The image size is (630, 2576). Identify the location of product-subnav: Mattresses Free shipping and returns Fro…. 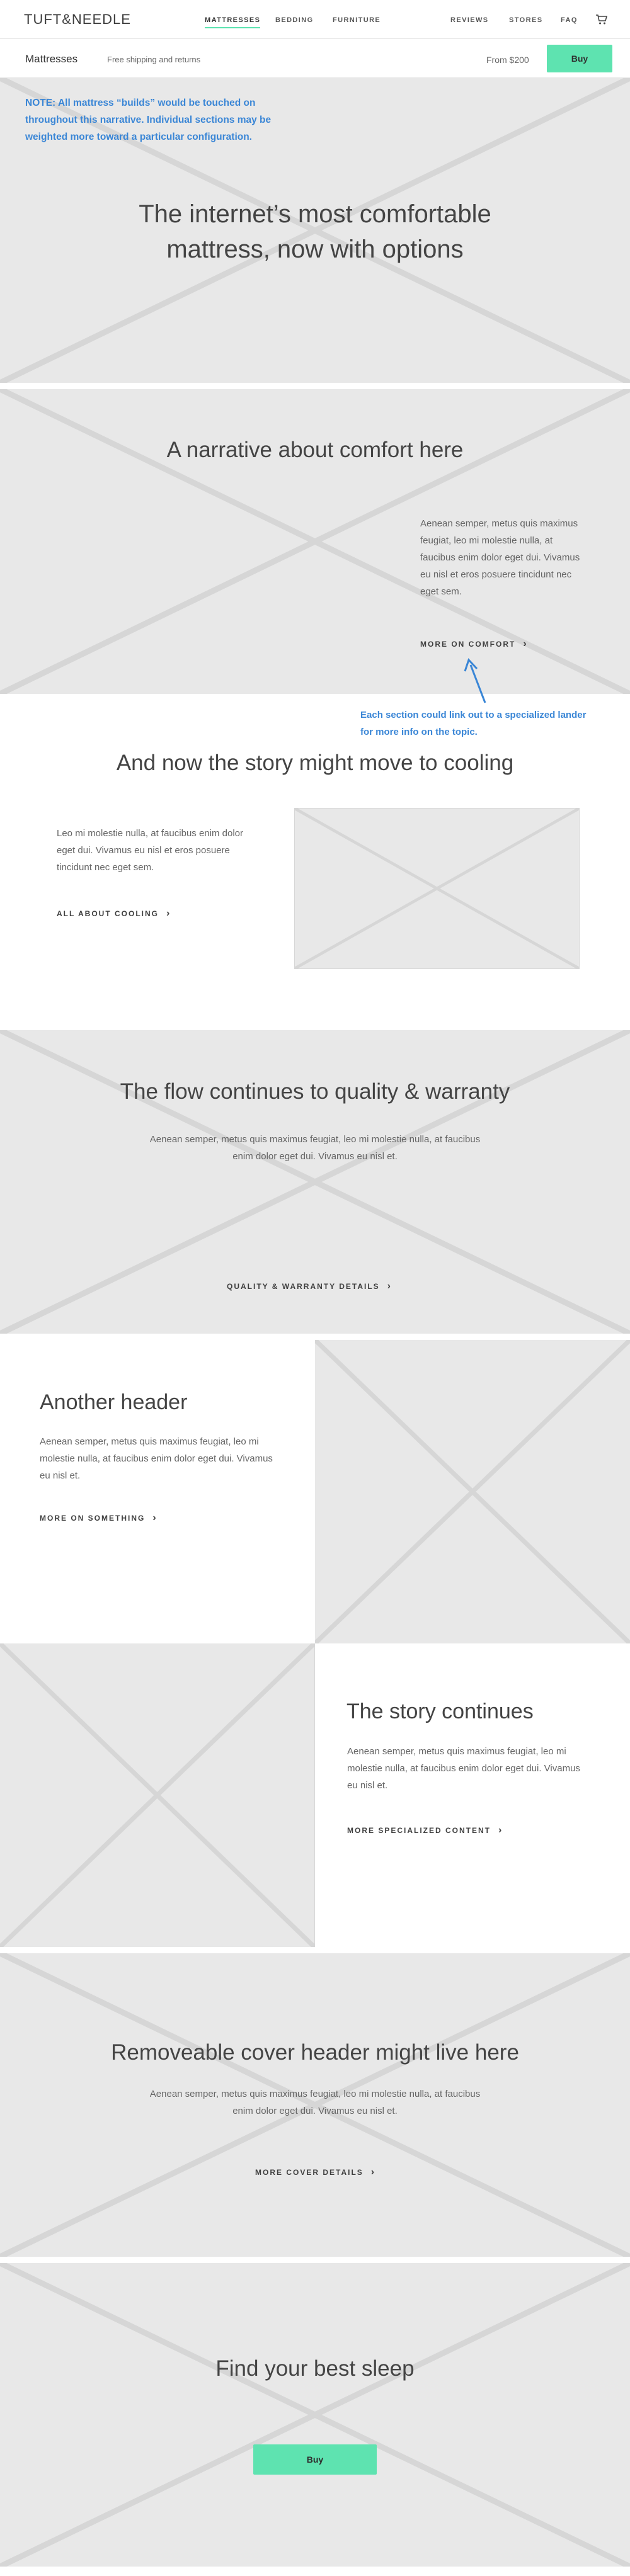
(315, 58).